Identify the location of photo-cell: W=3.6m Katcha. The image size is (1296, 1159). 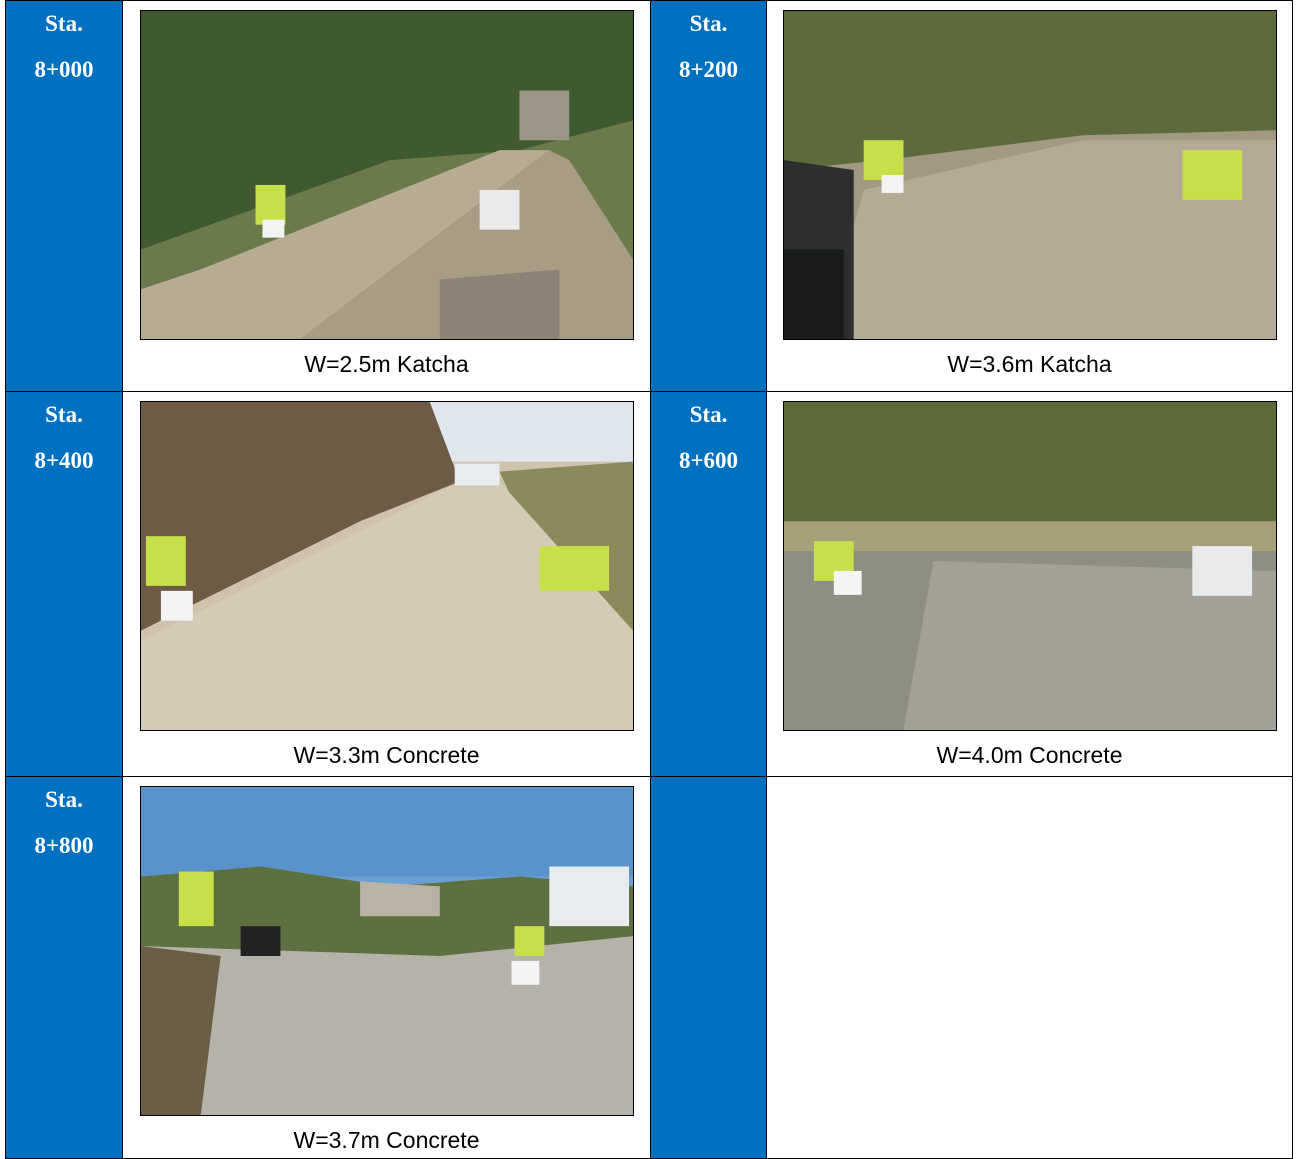
(1029, 196).